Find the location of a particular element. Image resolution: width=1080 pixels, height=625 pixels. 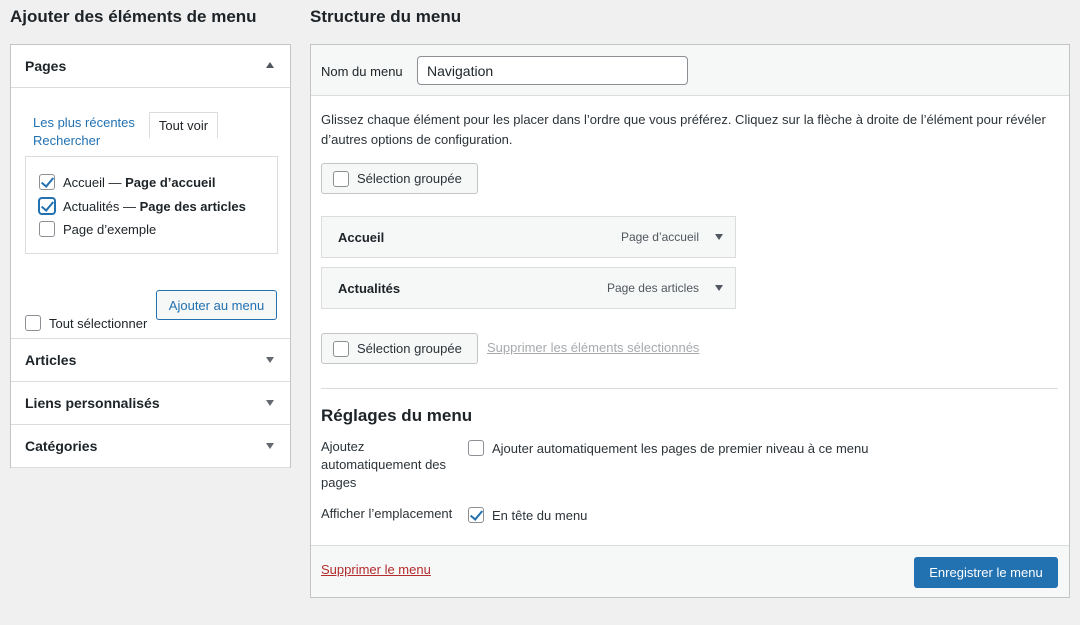

page-item-actualites: Actualités — Page des articles is located at coordinates (142, 206).